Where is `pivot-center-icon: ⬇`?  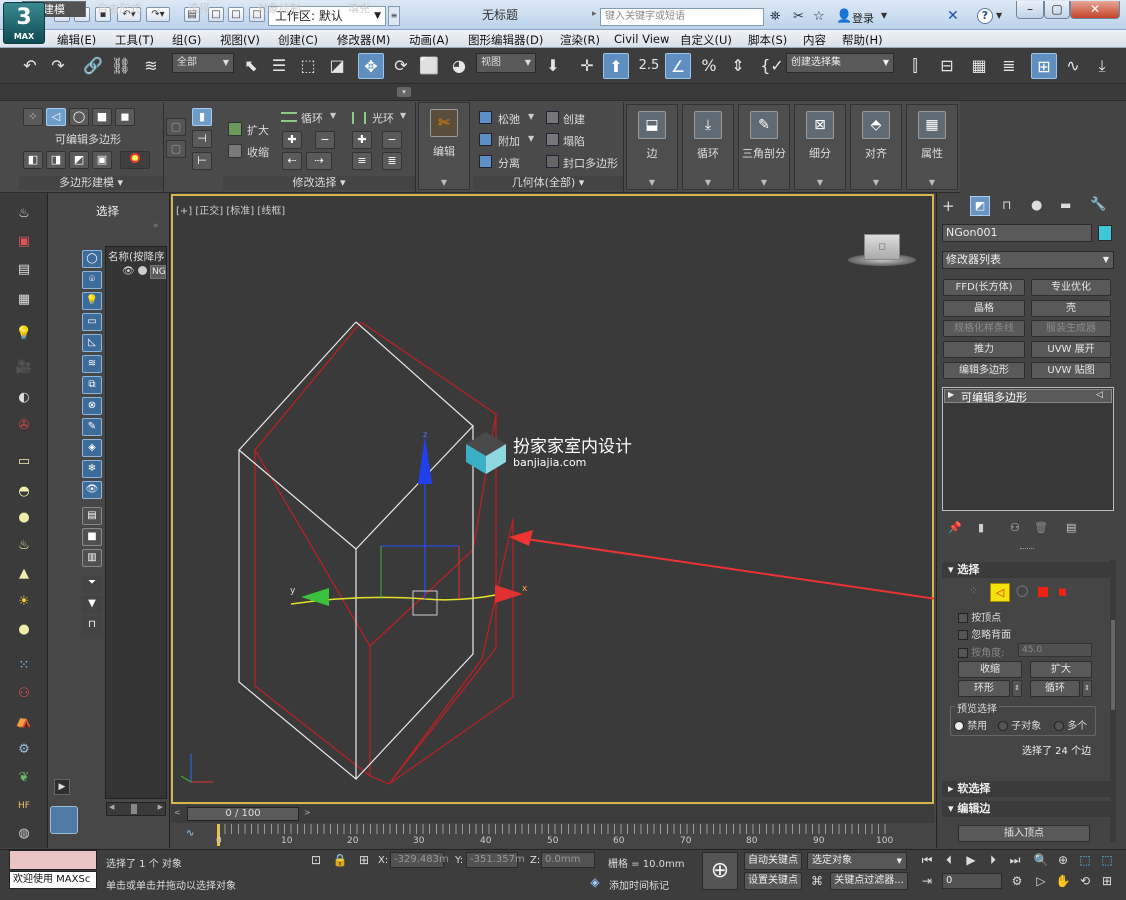
pivot-center-icon: ⬇ is located at coordinates (553, 66).